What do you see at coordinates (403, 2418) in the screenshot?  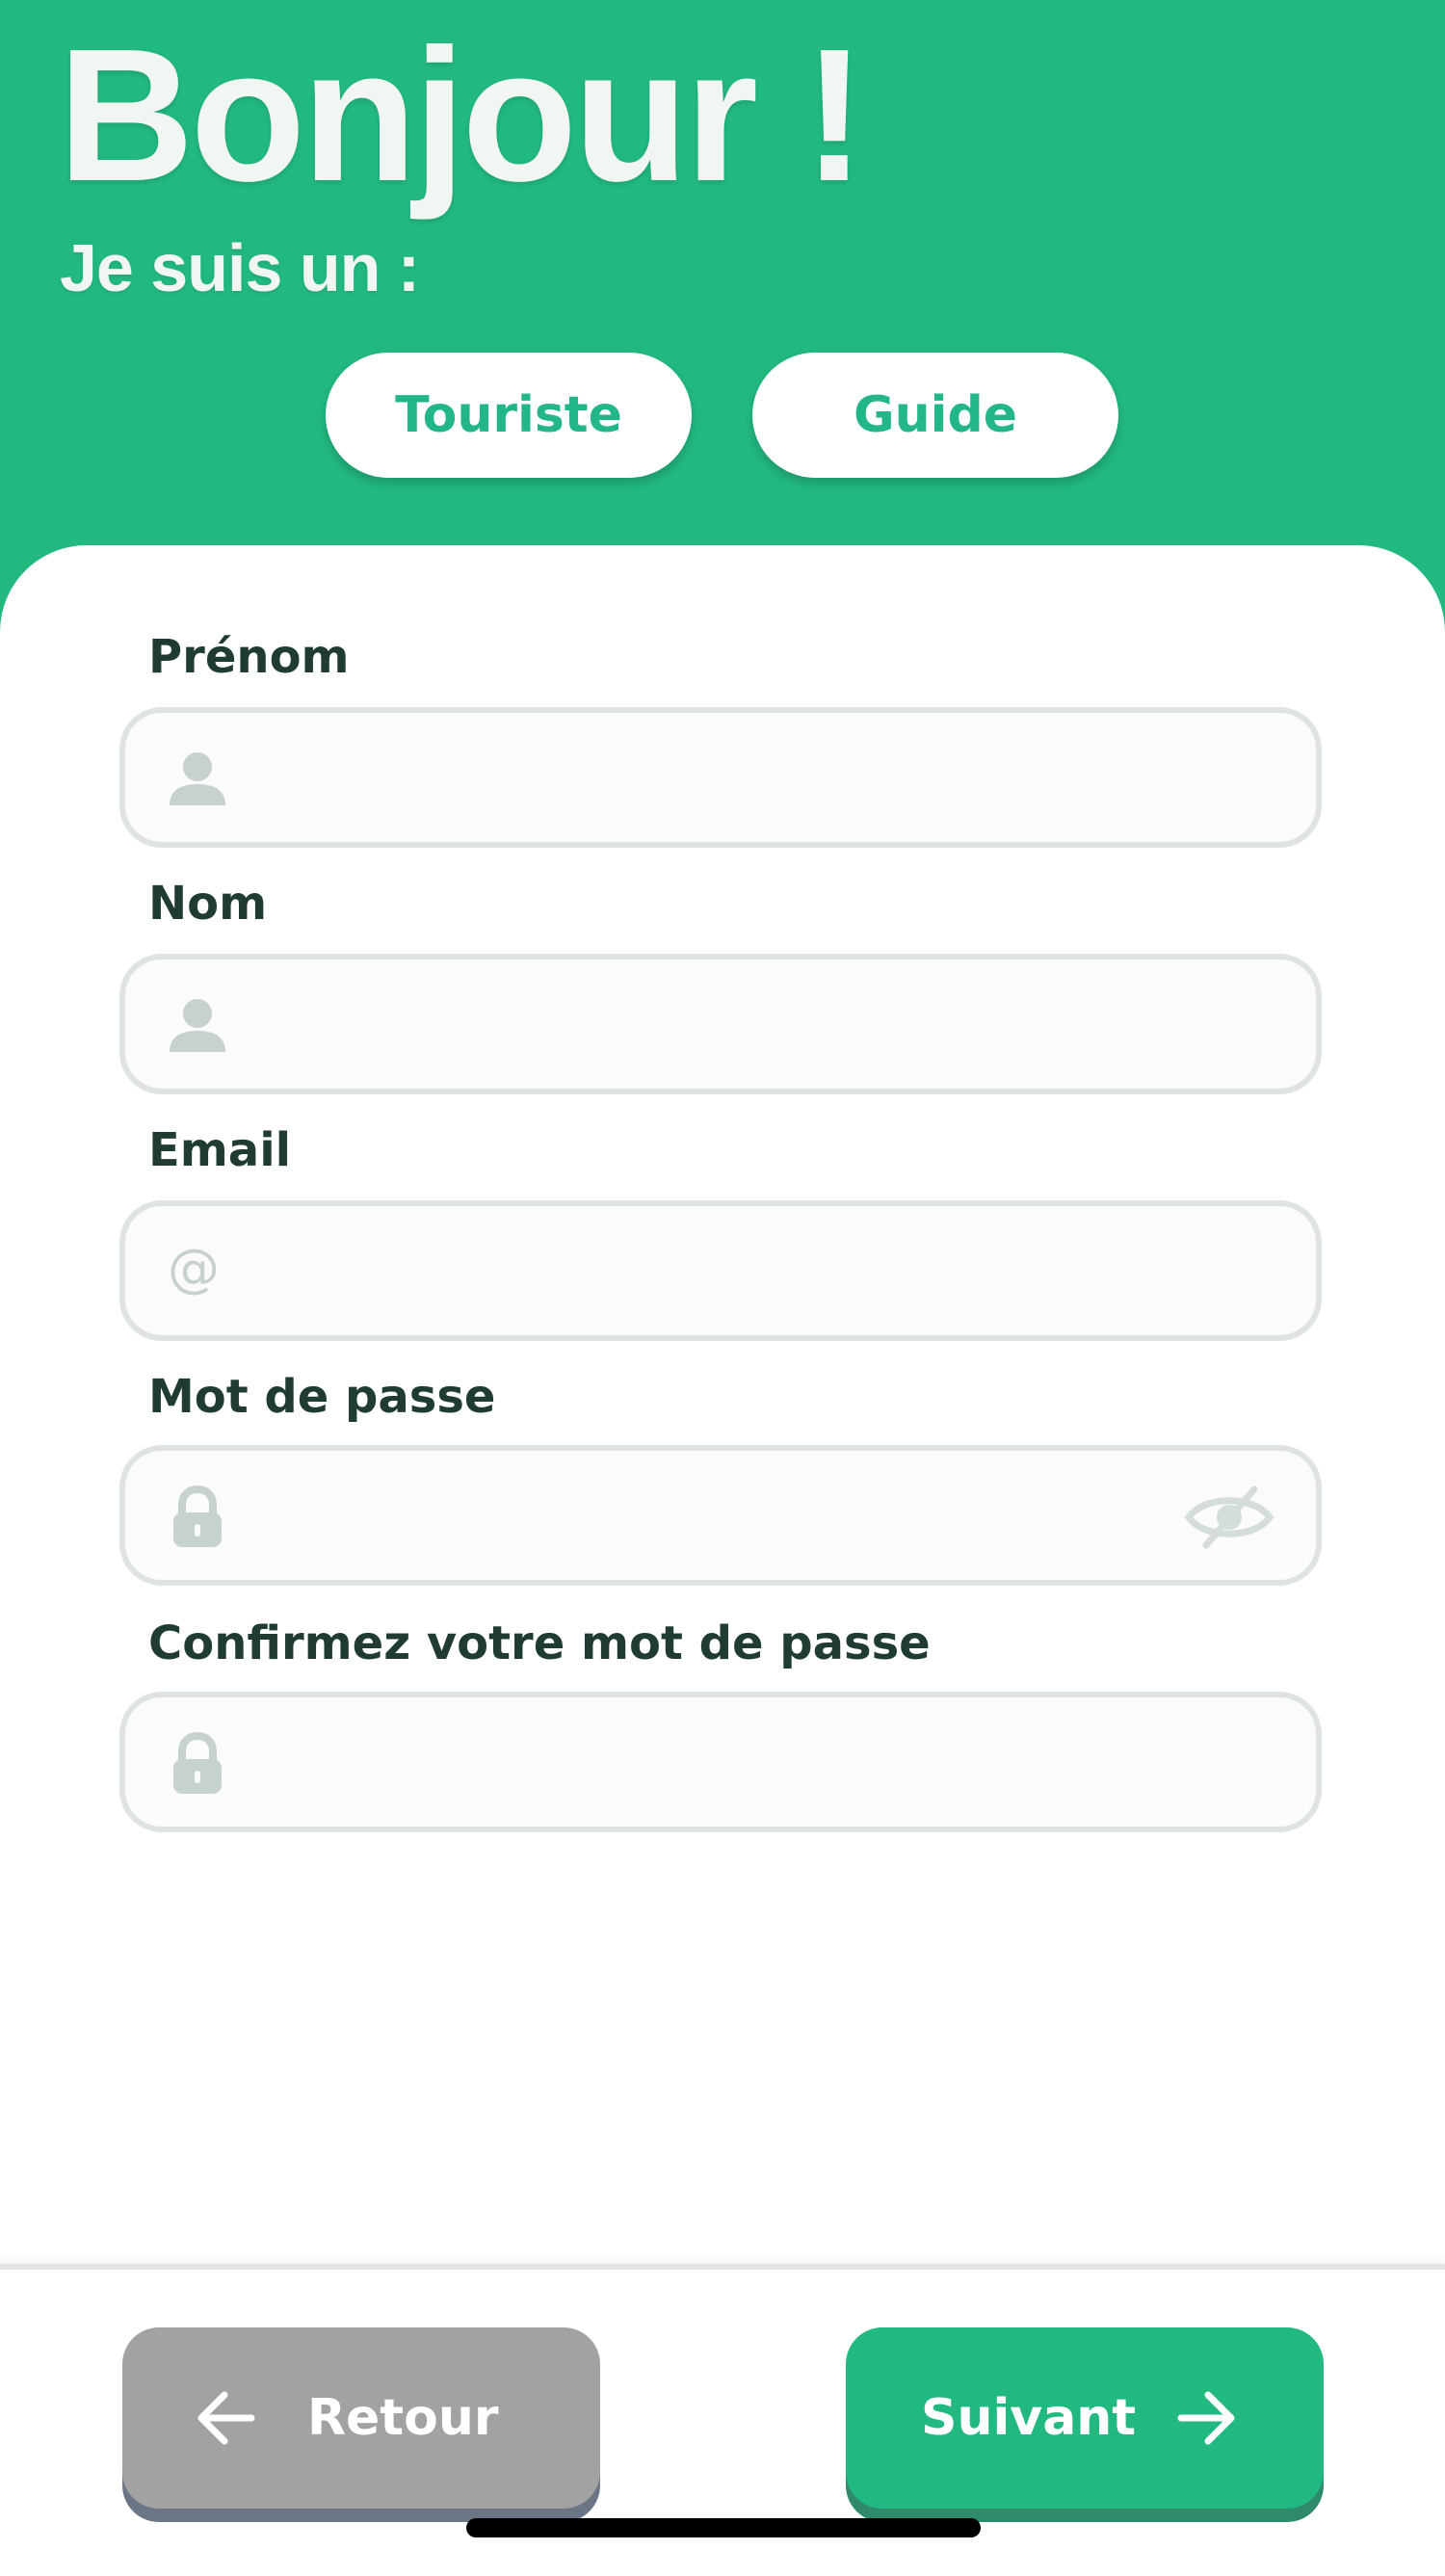 I see `back-button-label: Retour` at bounding box center [403, 2418].